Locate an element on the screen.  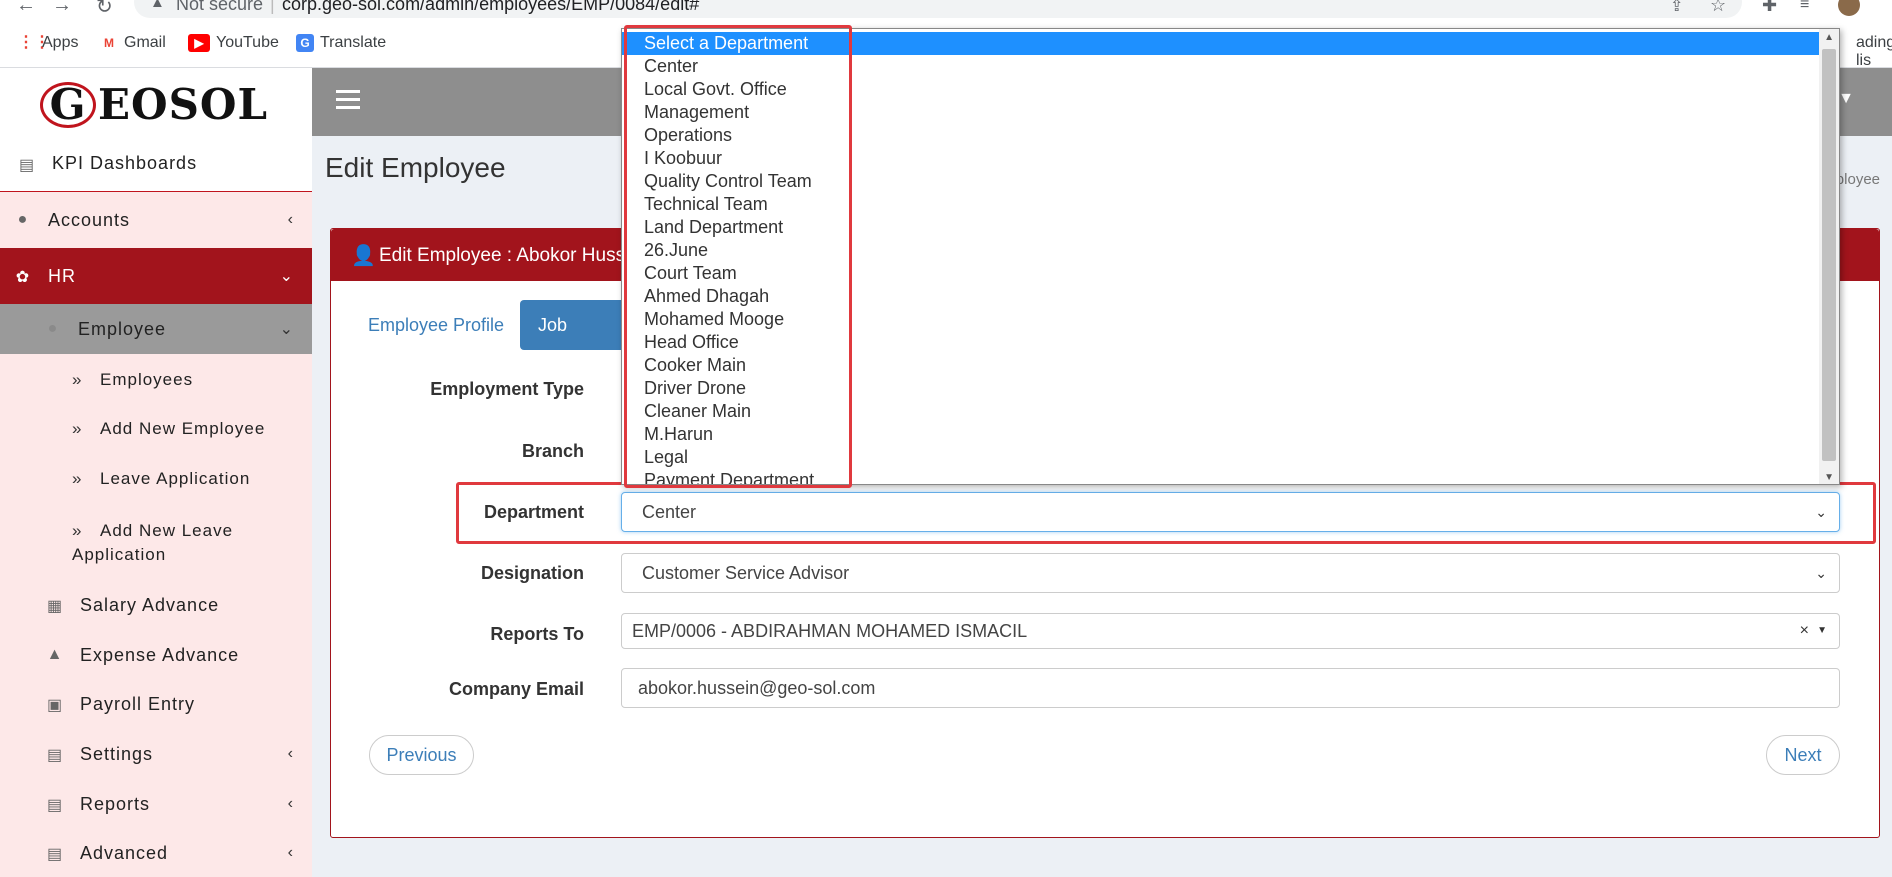
bookmark-label: Gmail is located at coordinates (145, 42).